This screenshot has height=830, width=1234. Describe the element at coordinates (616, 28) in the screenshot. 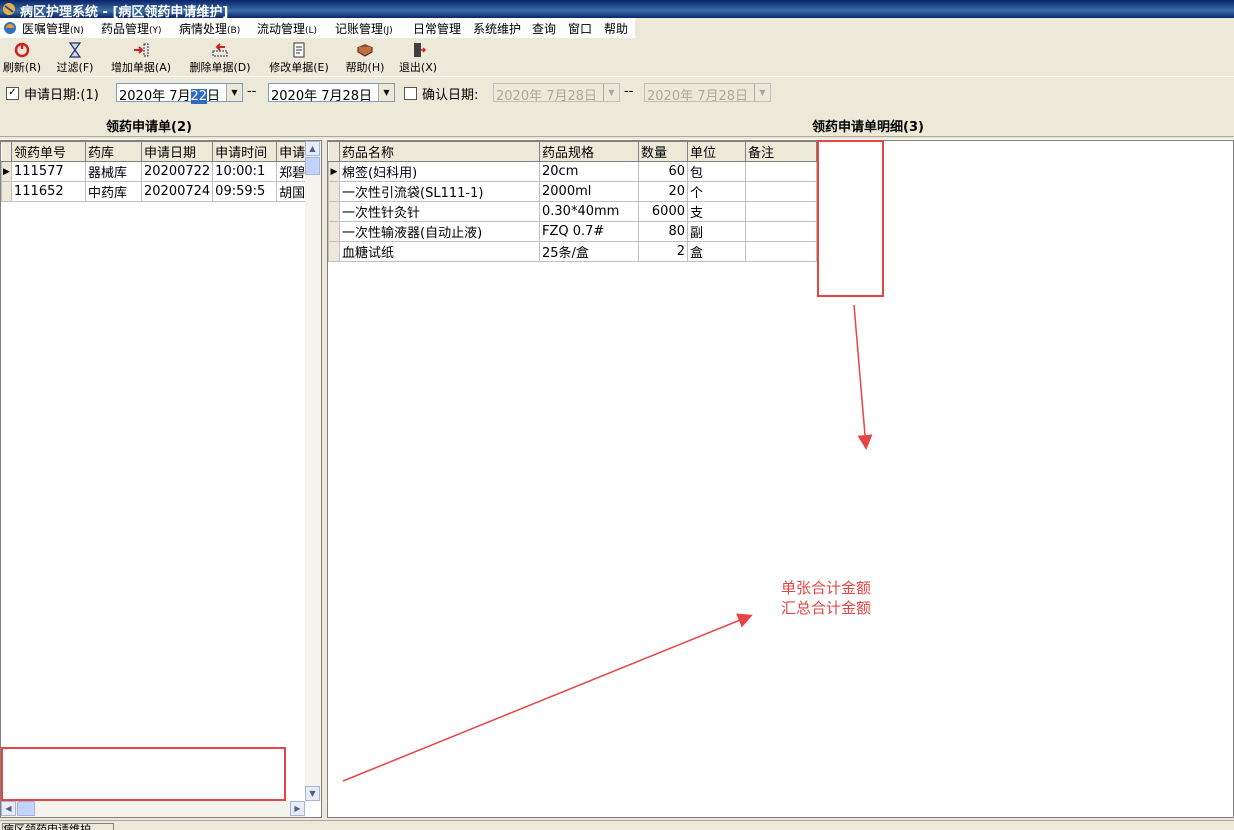

I see `menu-item-help: 帮助` at that location.